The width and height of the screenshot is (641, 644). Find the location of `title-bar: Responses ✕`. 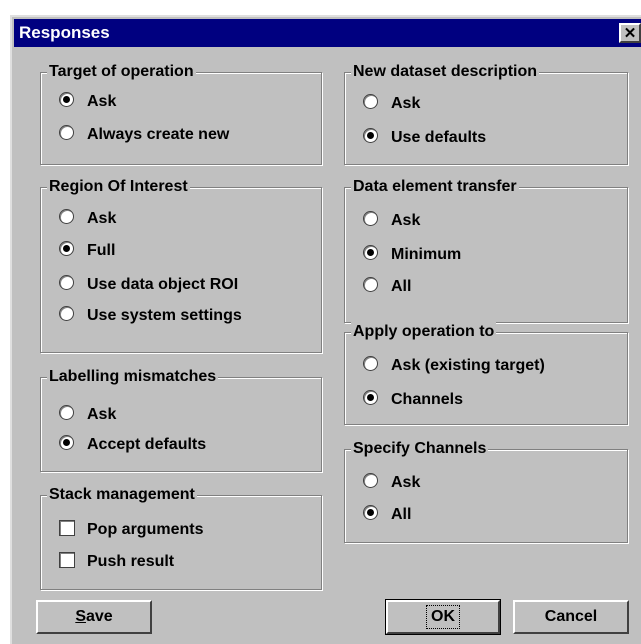

title-bar: Responses ✕ is located at coordinates (327, 33).